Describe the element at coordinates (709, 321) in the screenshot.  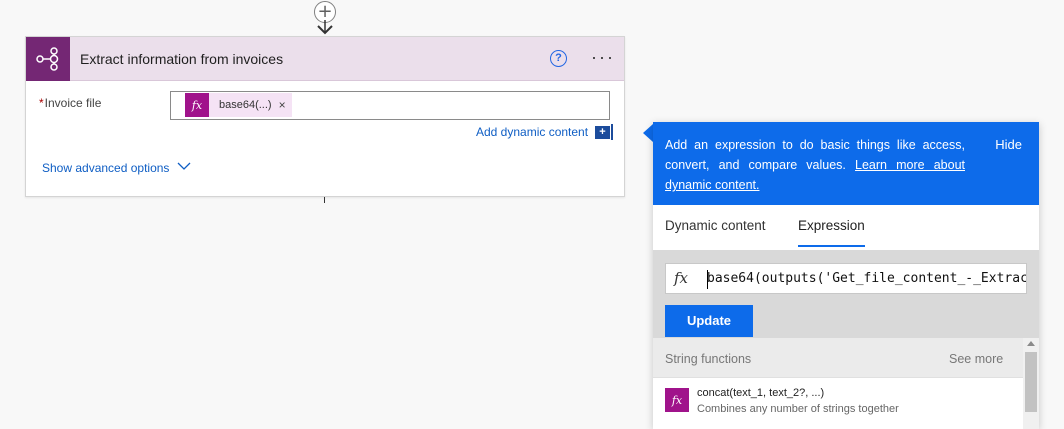
I see `update-button: Update` at that location.